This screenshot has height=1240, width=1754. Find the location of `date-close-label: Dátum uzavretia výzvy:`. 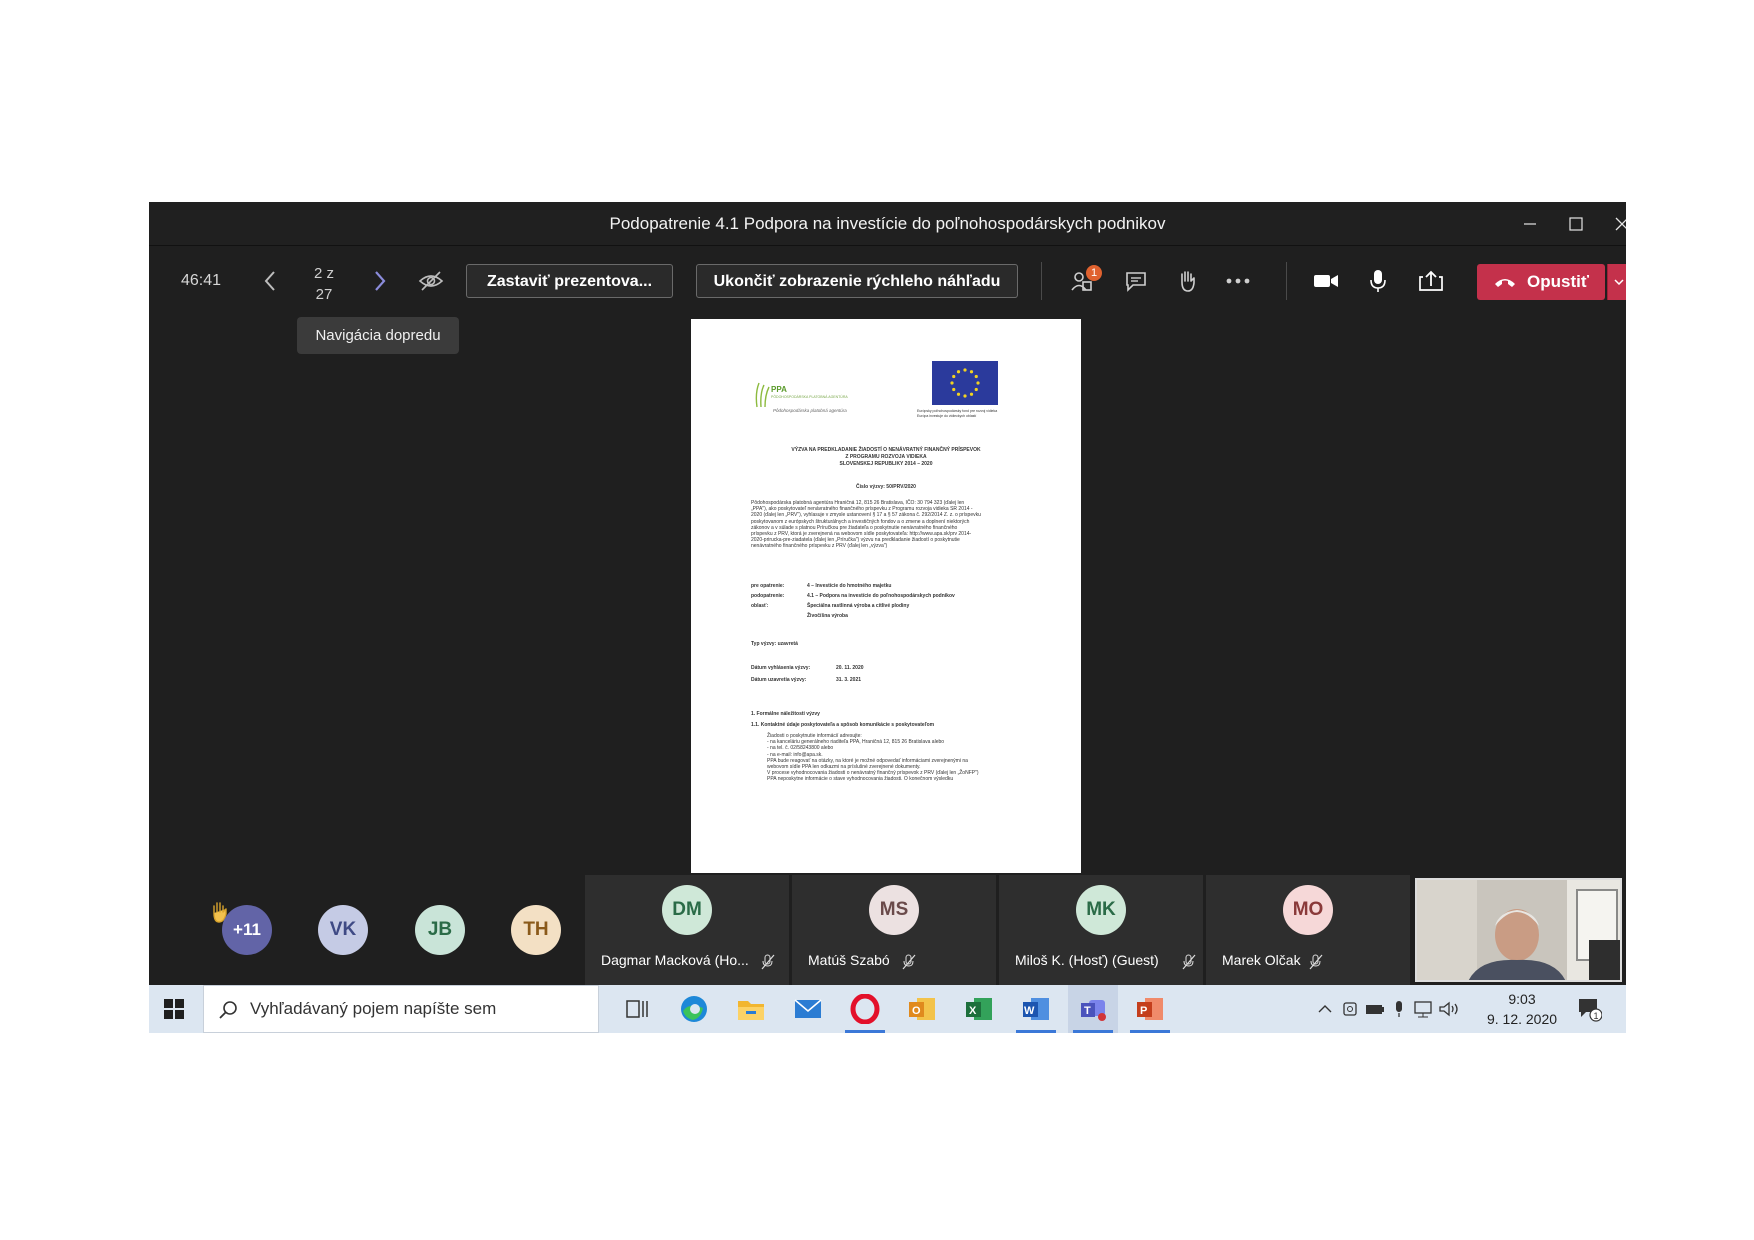

date-close-label: Dátum uzavretia výzvy: is located at coordinates (779, 680).